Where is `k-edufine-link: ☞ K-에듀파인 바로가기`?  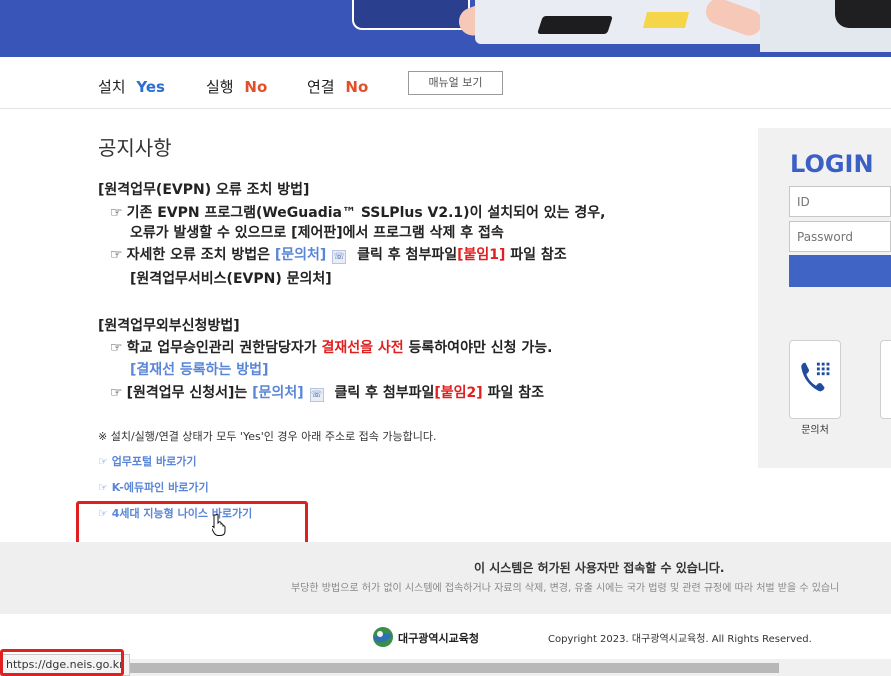 k-edufine-link: ☞ K-에듀파인 바로가기 is located at coordinates (153, 487).